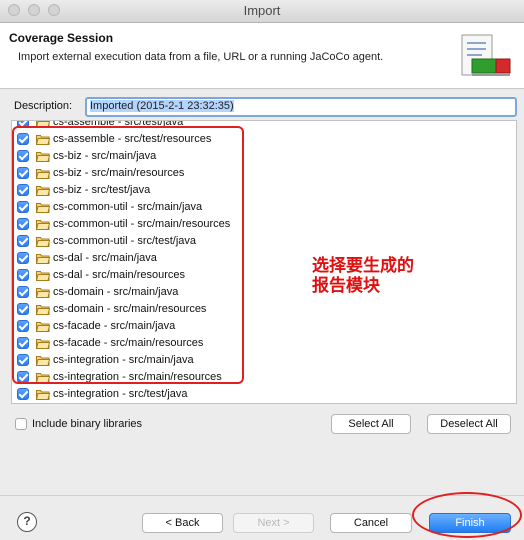  Describe the element at coordinates (486, 55) in the screenshot. I see `coverage-import-icon` at that location.